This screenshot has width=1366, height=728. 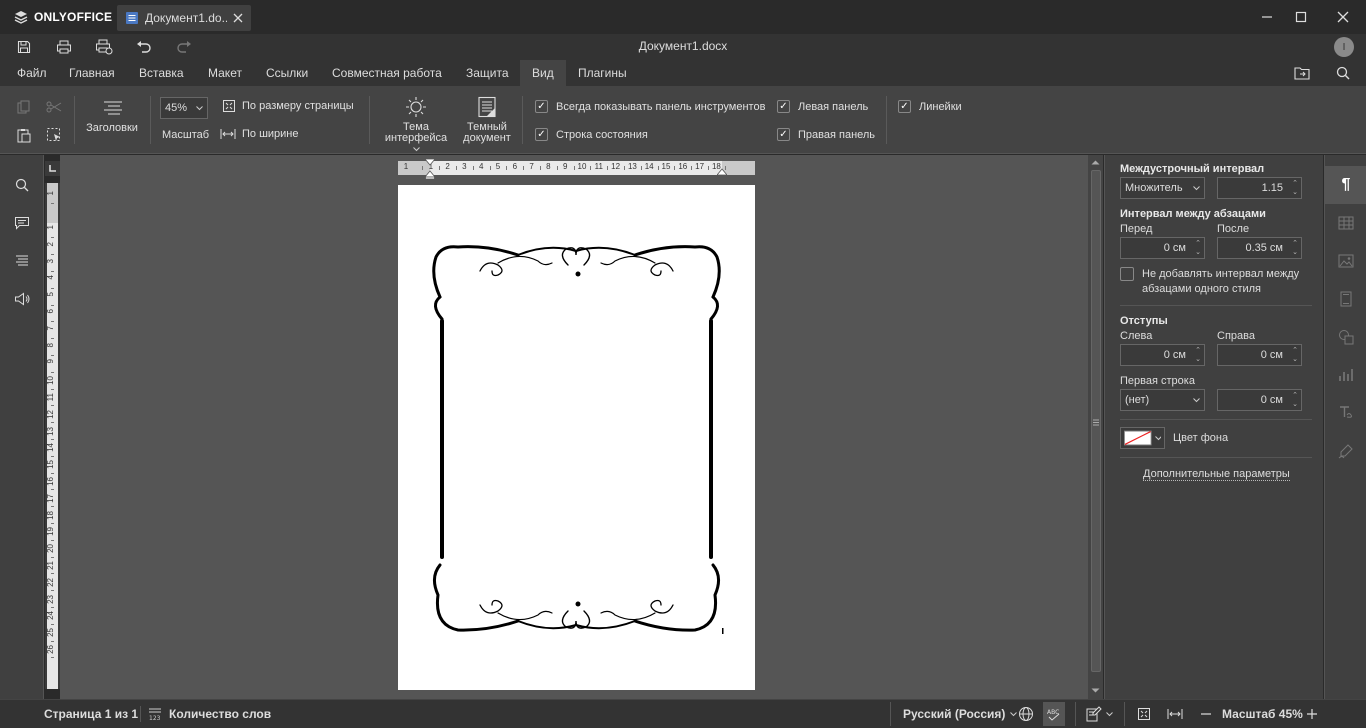 I want to click on paragraph-settings-button: ¶, so click(x=1345, y=185).